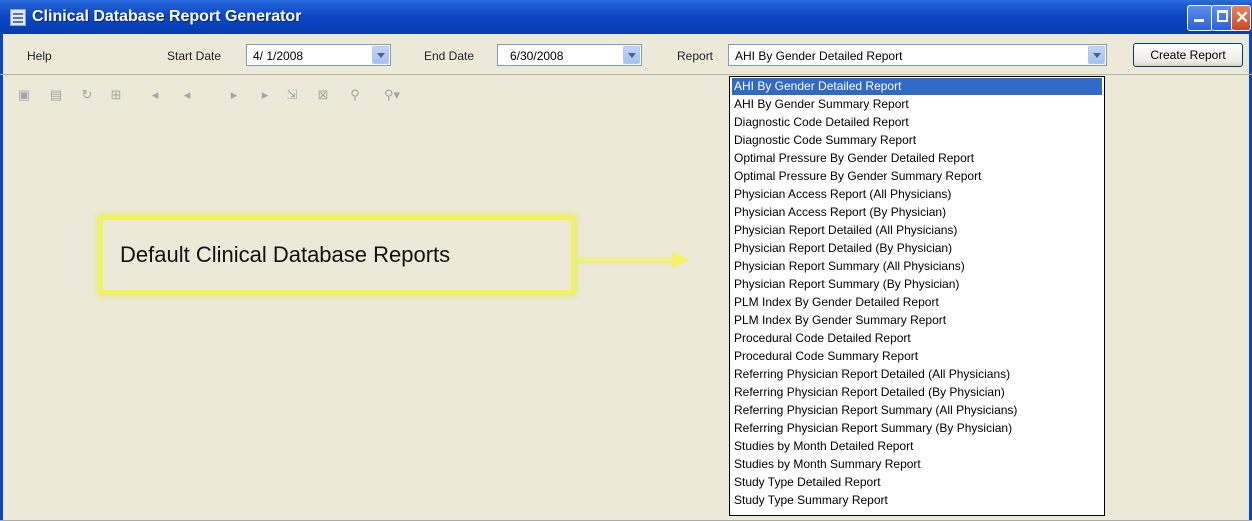 This screenshot has height=521, width=1252. What do you see at coordinates (1222, 16) in the screenshot?
I see `maximize-icon` at bounding box center [1222, 16].